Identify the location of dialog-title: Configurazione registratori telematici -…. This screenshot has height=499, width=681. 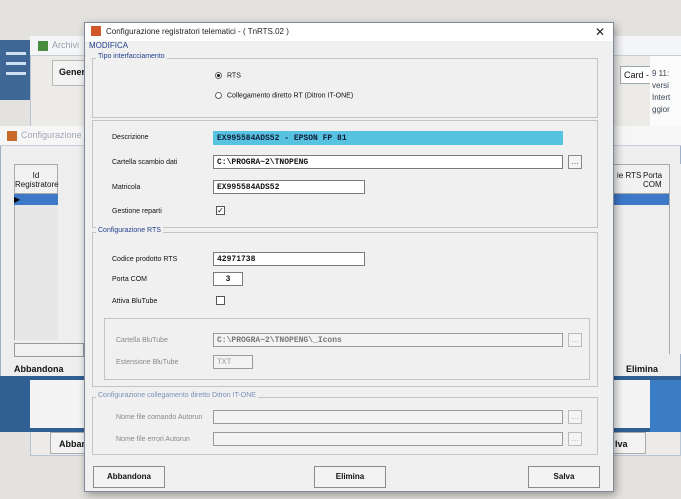
(197, 31).